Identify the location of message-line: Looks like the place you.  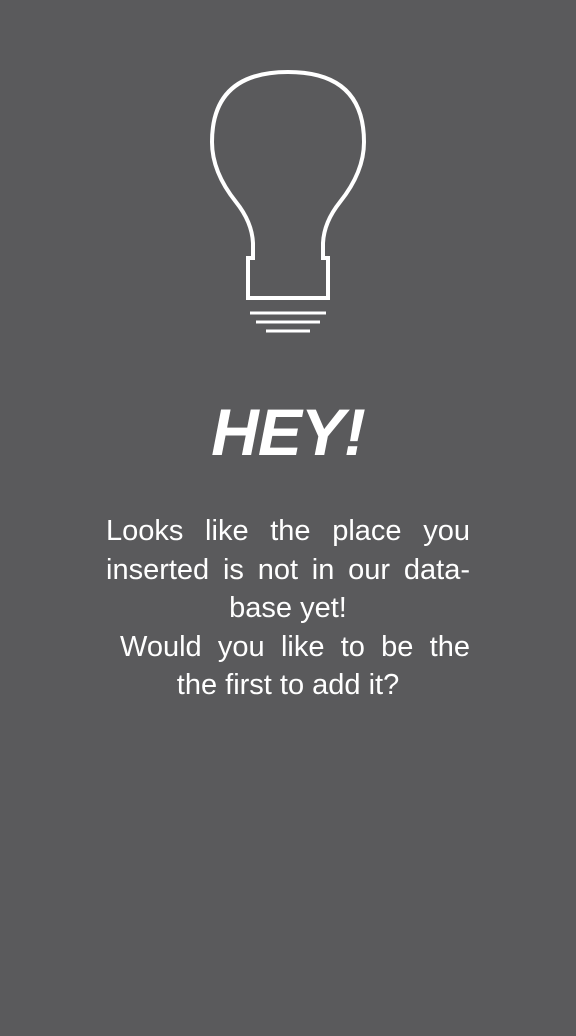
(288, 531).